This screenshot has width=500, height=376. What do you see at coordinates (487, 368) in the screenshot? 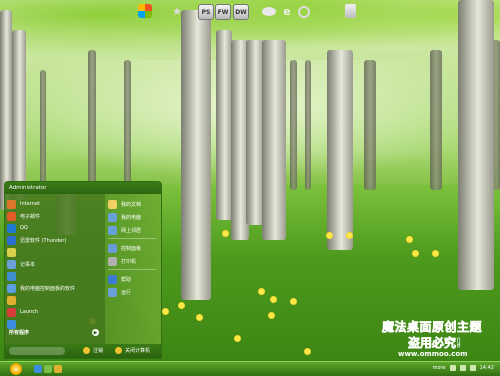
I see `clock: 14:42` at bounding box center [487, 368].